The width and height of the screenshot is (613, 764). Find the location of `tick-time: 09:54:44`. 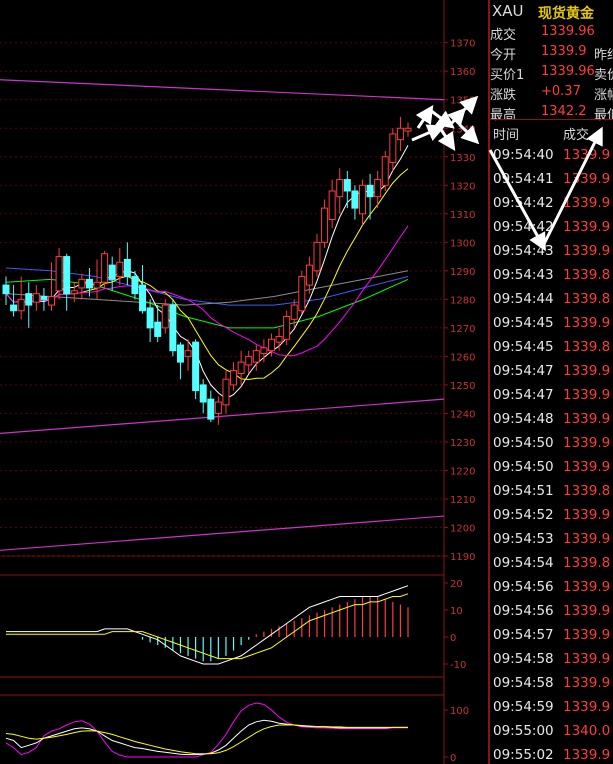

tick-time: 09:54:44 is located at coordinates (523, 299).